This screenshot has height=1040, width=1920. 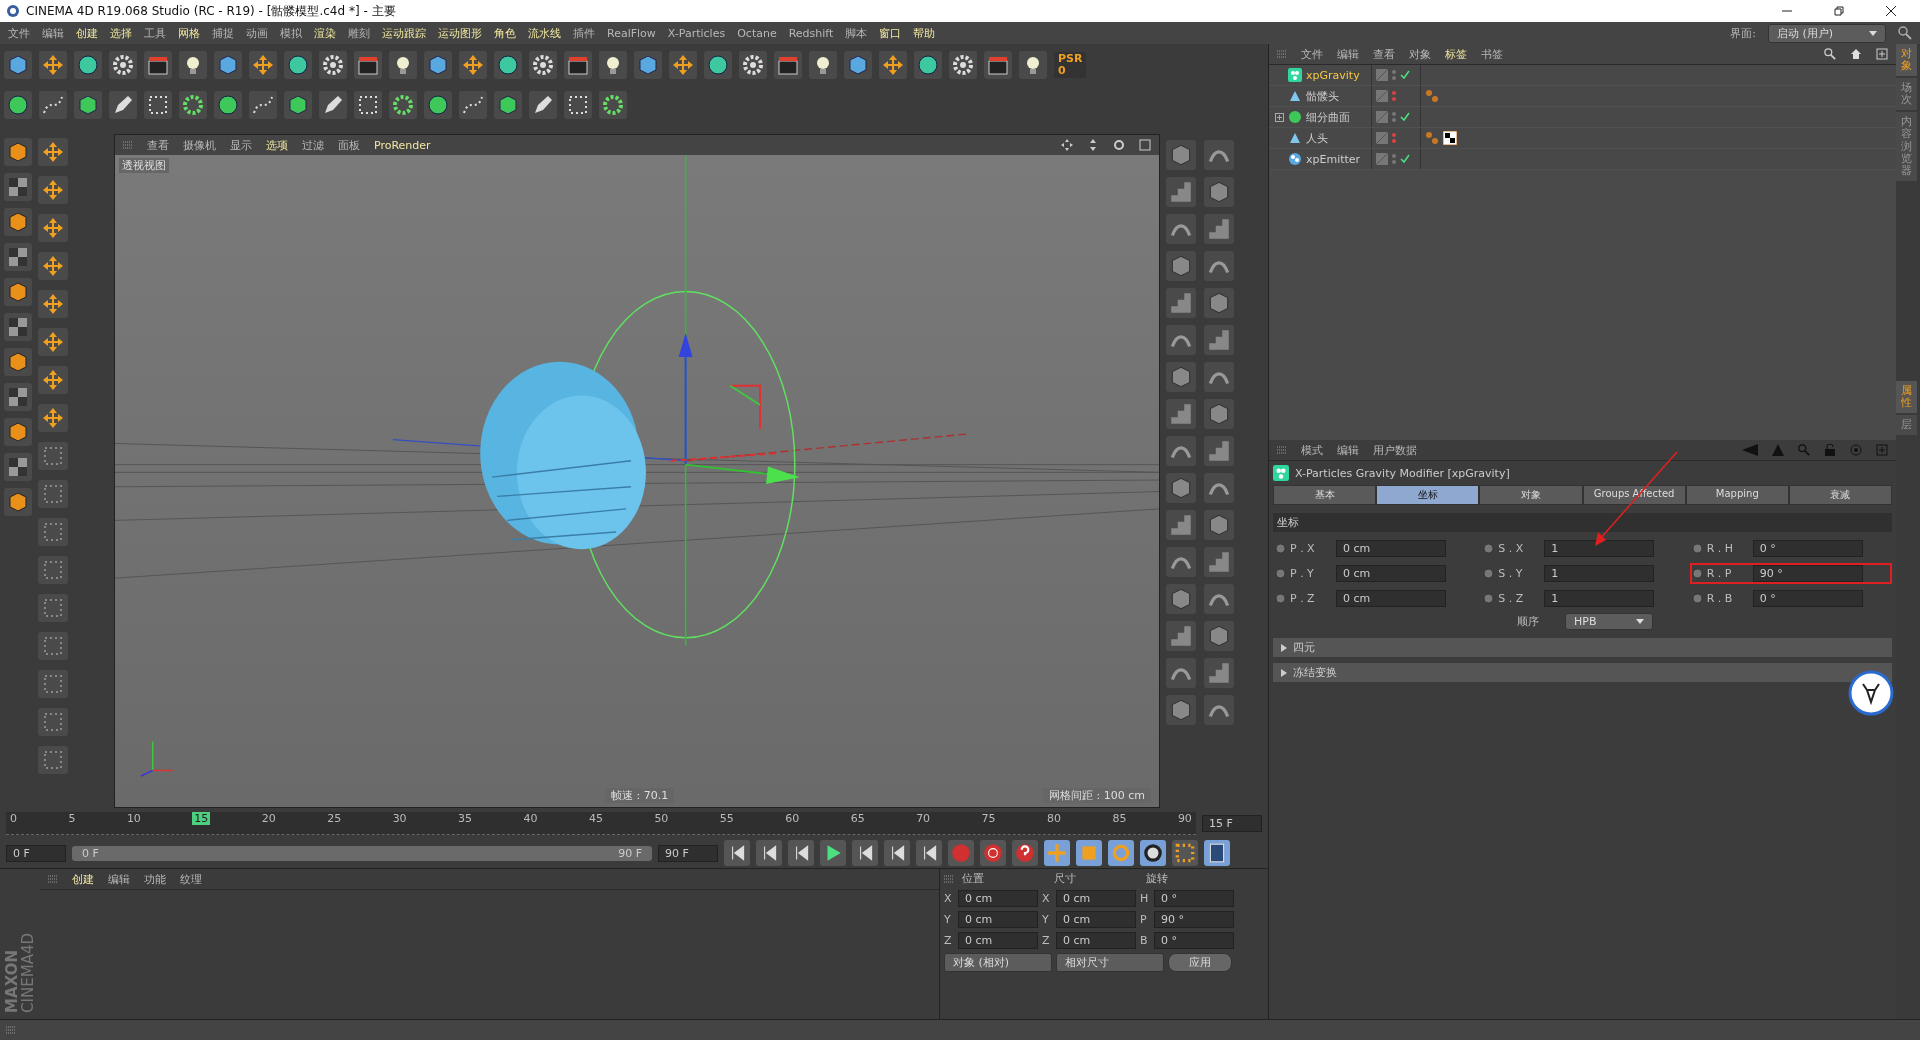 What do you see at coordinates (83, 879) in the screenshot?
I see `material-menu-item: 创建` at bounding box center [83, 879].